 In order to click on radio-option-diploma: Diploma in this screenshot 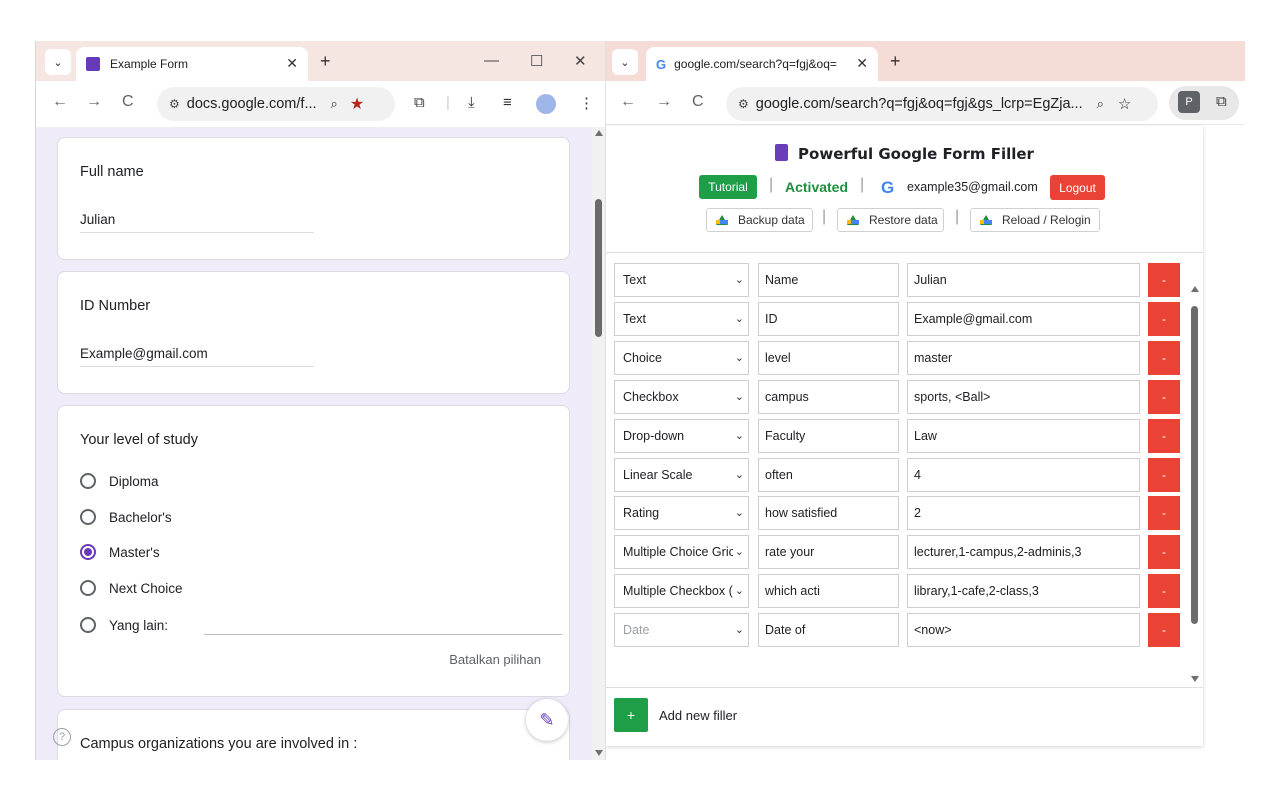, I will do `click(119, 481)`.